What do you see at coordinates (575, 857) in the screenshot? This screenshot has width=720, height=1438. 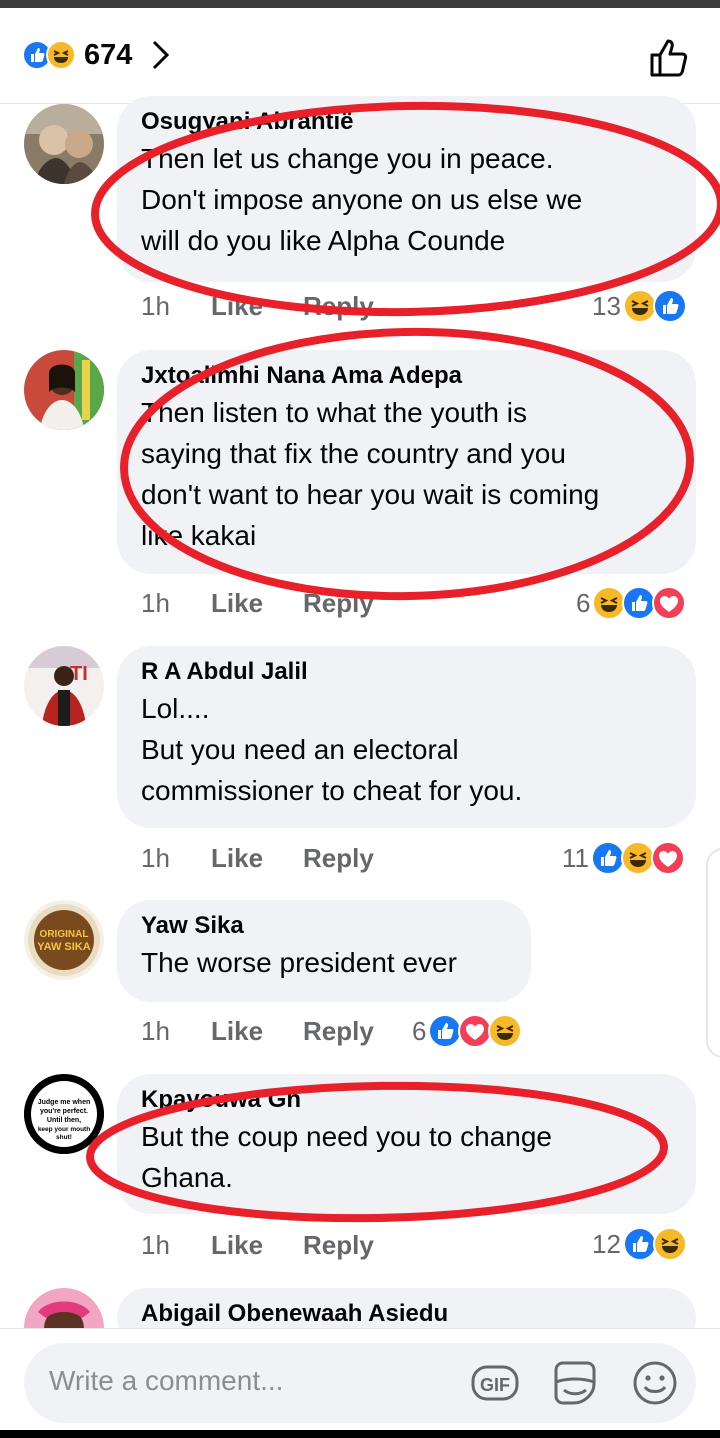 I see `comment-reaction-count: 11` at bounding box center [575, 857].